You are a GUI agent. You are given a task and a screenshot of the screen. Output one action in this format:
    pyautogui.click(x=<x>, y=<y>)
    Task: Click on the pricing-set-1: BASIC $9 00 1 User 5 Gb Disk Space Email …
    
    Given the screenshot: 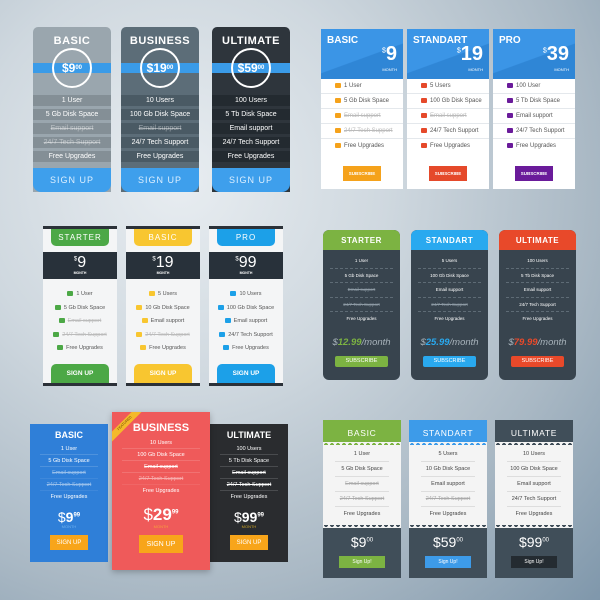 What is the action you would take?
    pyautogui.click(x=163, y=109)
    